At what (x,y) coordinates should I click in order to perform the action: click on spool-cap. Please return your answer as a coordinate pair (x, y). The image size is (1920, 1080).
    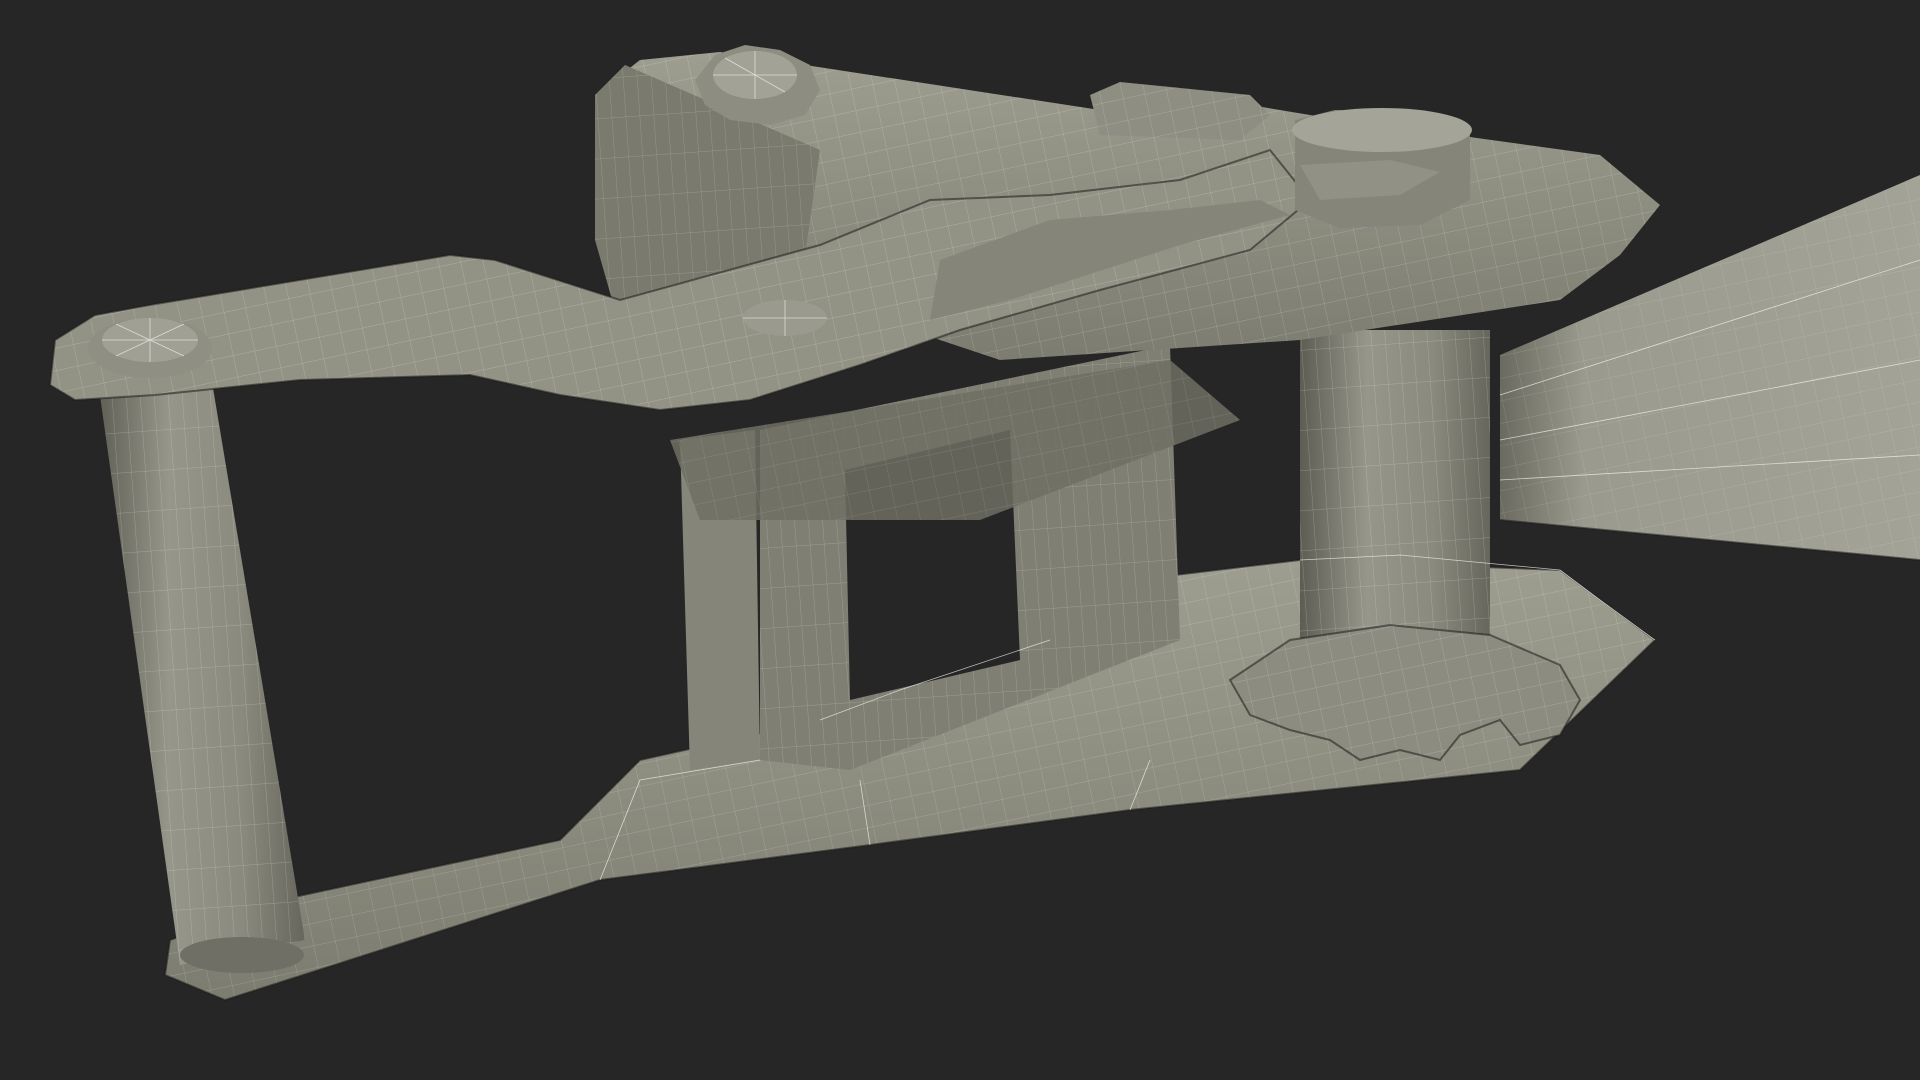
    Looking at the image, I should click on (1382, 168).